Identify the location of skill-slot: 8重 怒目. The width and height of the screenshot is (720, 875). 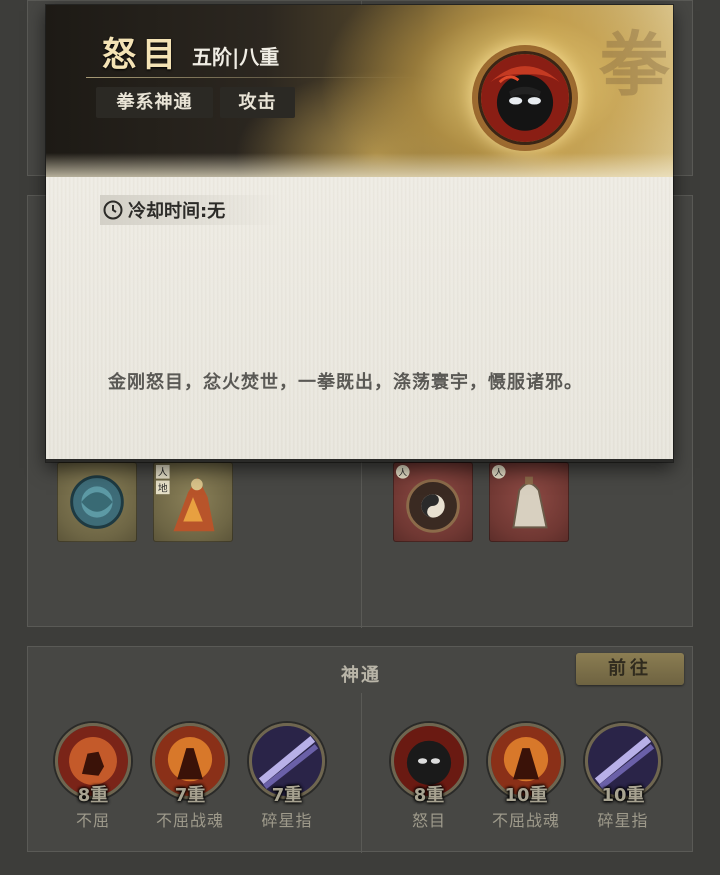
(429, 777).